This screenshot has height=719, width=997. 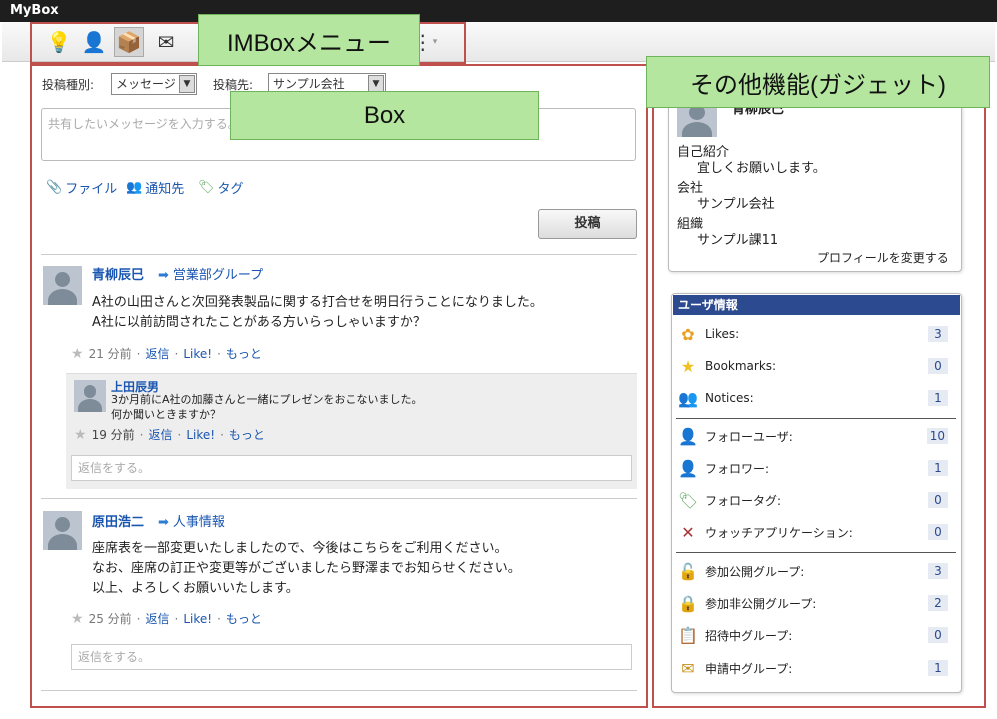 I want to click on user-info-followers: 👤 フォロワー: 1, so click(x=812, y=468).